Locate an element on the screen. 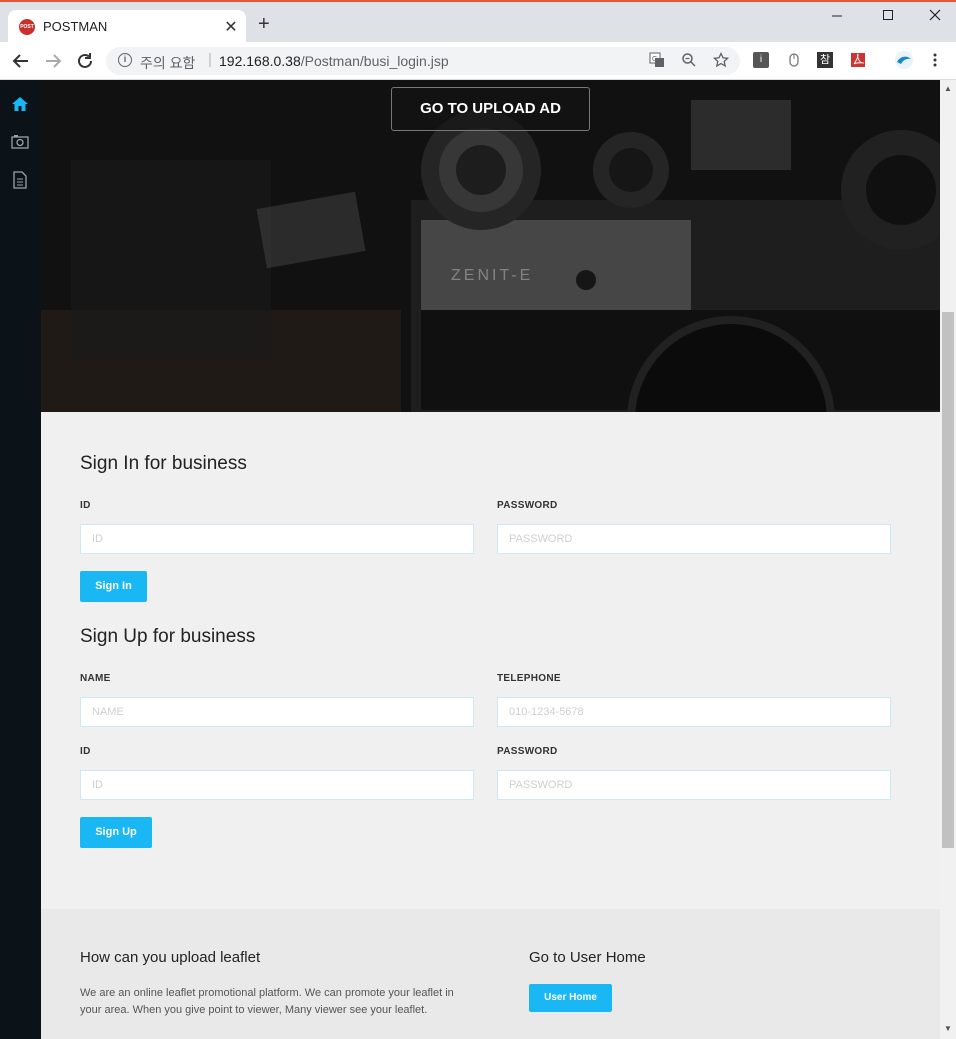 This screenshot has height=1039, width=956. document-icon is located at coordinates (20, 180).